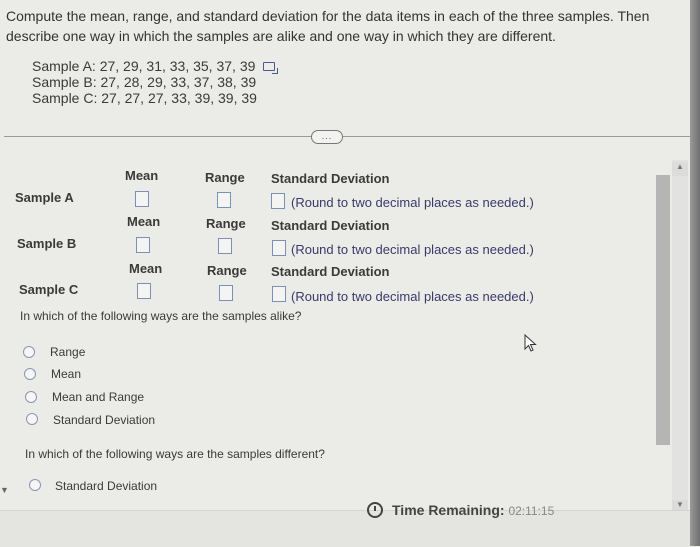 The image size is (700, 547). Describe the element at coordinates (663, 310) in the screenshot. I see `scrollbar-thumb` at that location.